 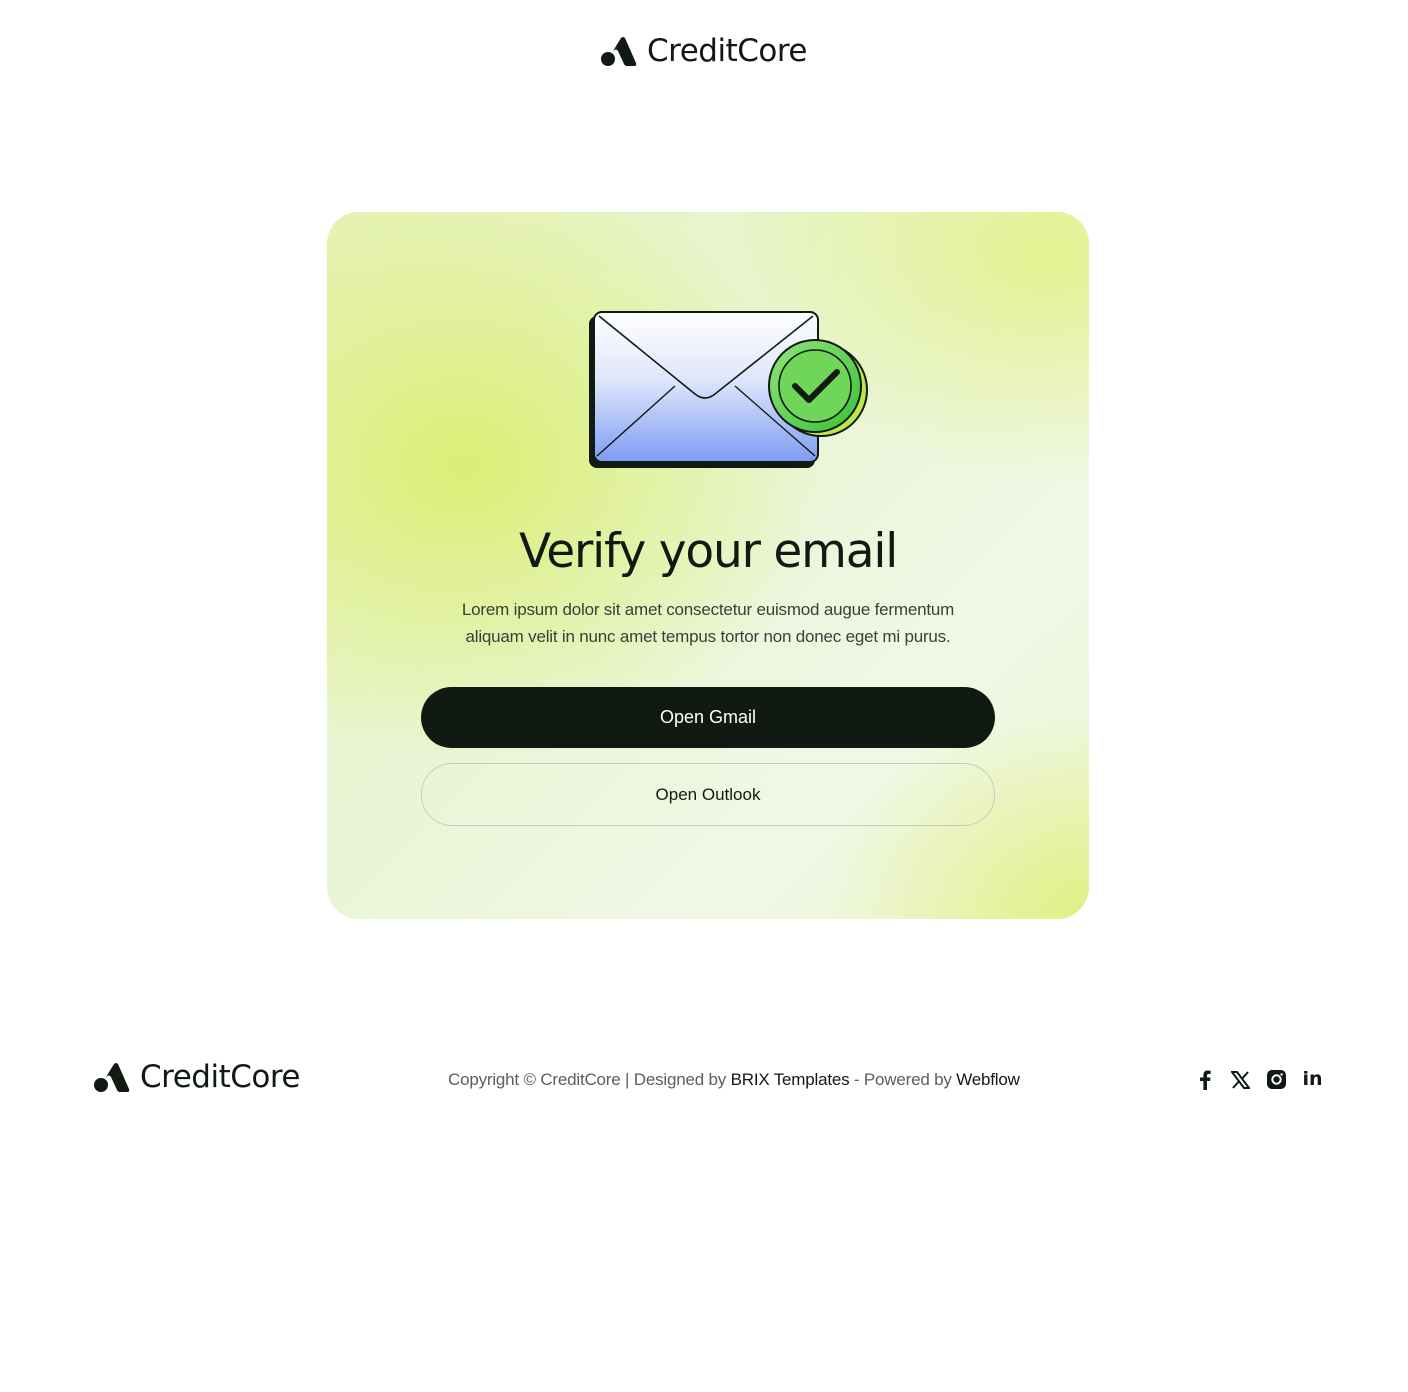 I want to click on brand-name: CreditCore, so click(x=727, y=51).